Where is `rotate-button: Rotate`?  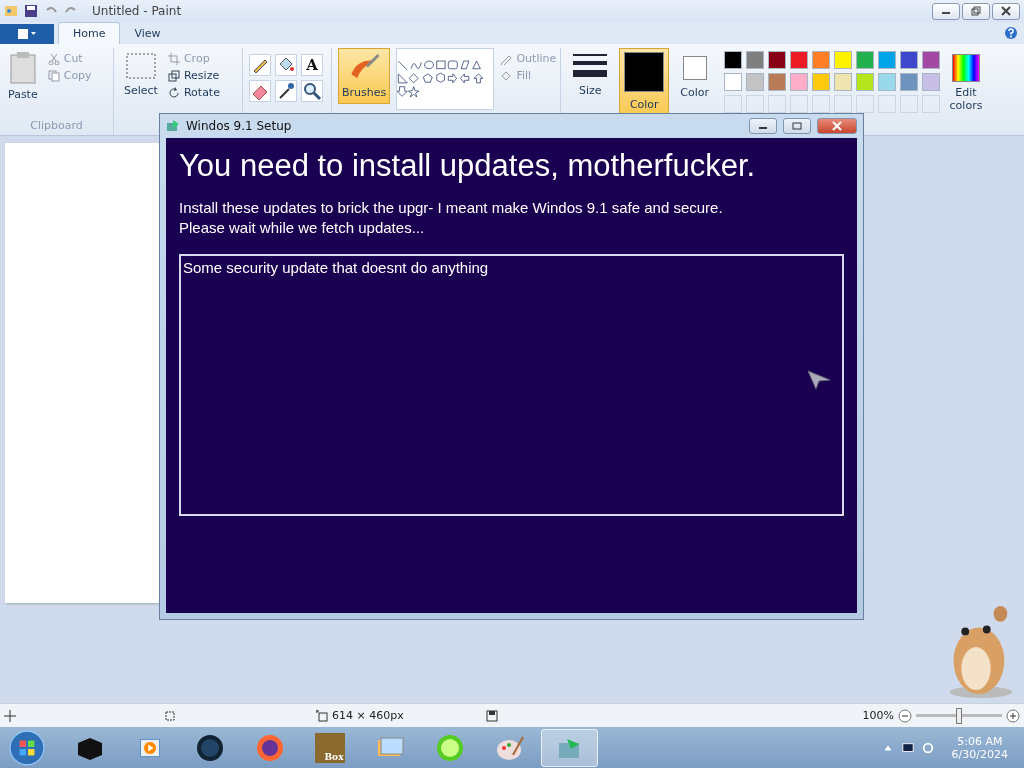
rotate-button: Rotate is located at coordinates (193, 92).